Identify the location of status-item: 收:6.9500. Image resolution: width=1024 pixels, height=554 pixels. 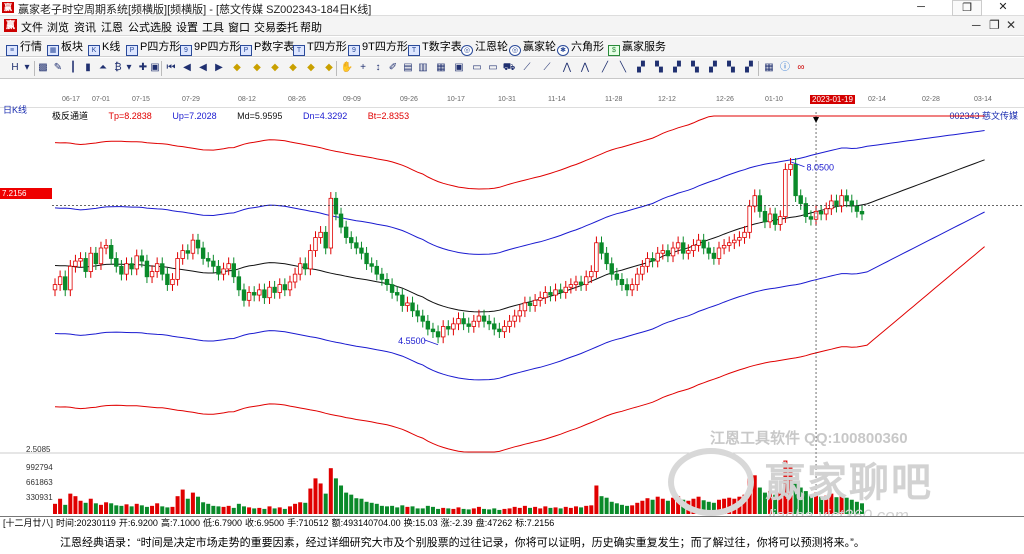
(265, 523).